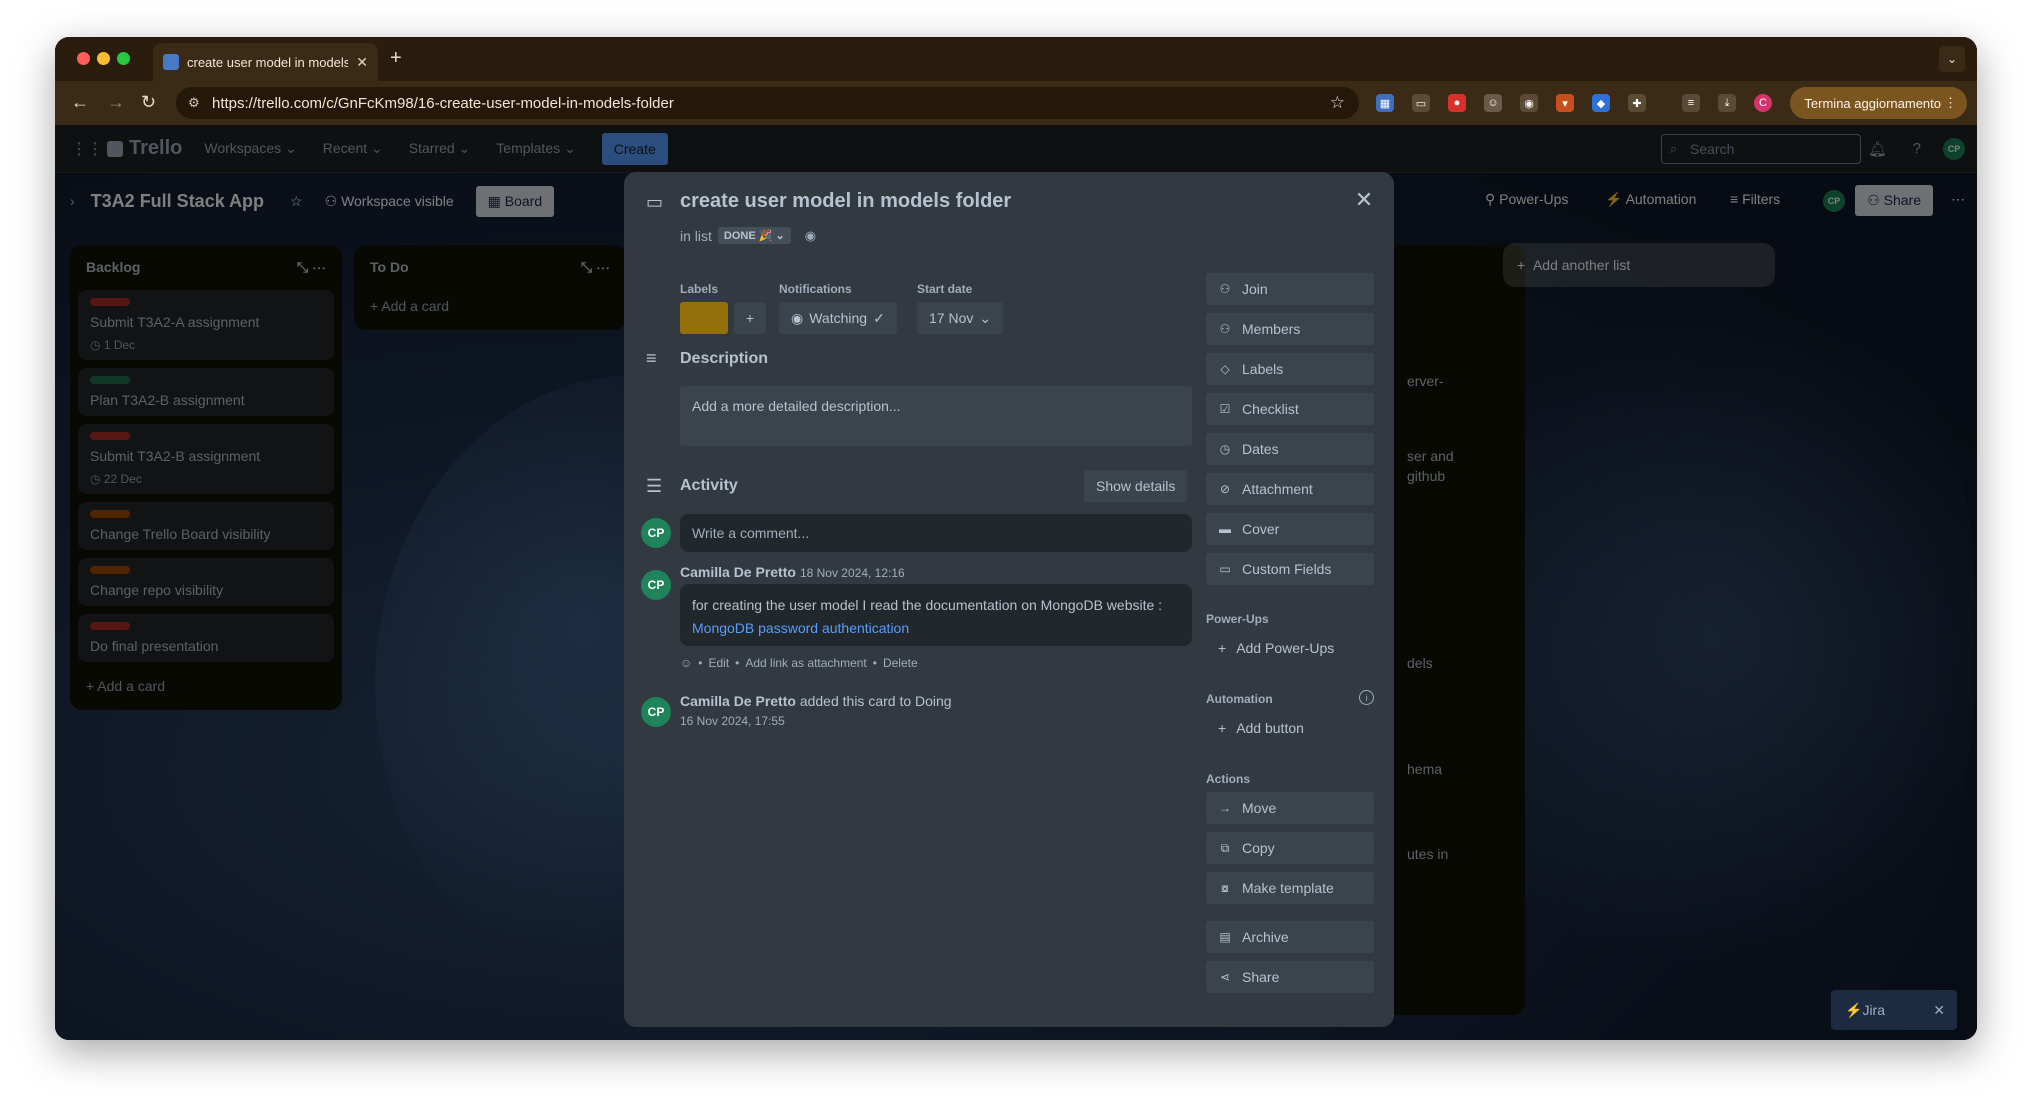  I want to click on activity-timestamp: 16 Nov 2024, 17:55, so click(732, 721).